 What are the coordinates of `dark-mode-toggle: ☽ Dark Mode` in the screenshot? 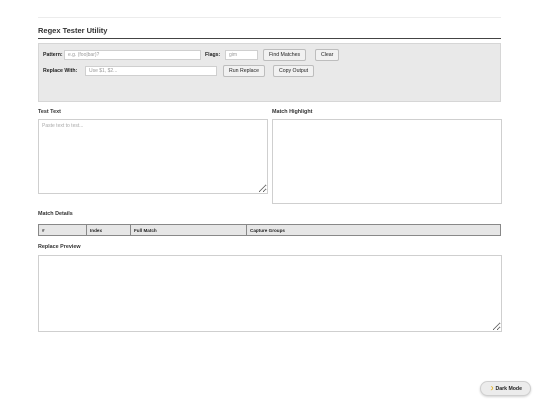 It's located at (505, 388).